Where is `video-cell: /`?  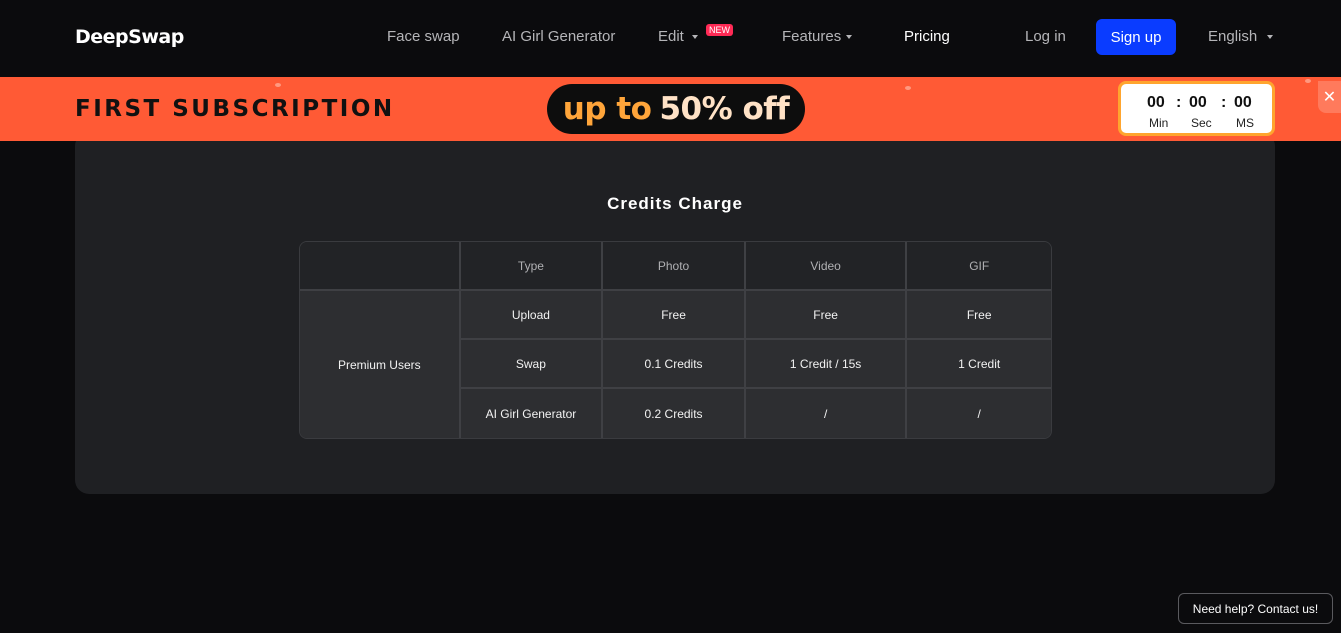
video-cell: / is located at coordinates (826, 413).